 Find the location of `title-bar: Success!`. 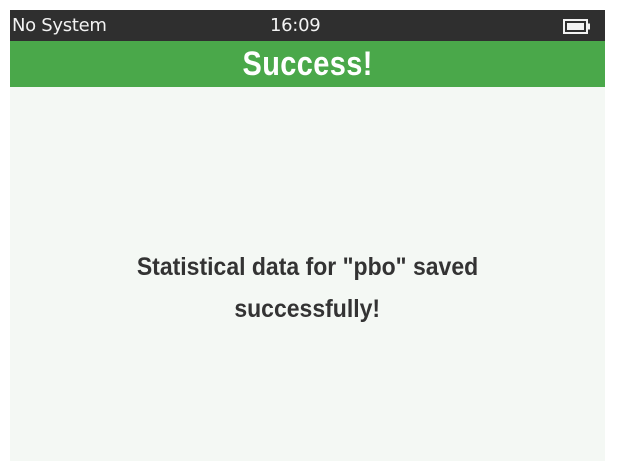

title-bar: Success! is located at coordinates (307, 64).